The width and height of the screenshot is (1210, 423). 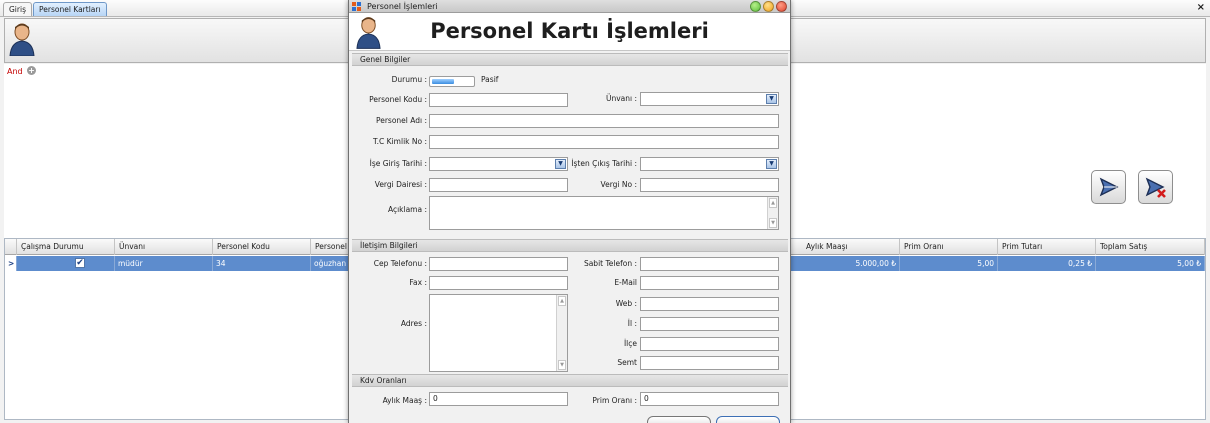 I want to click on personel-adi-input, so click(x=604, y=121).